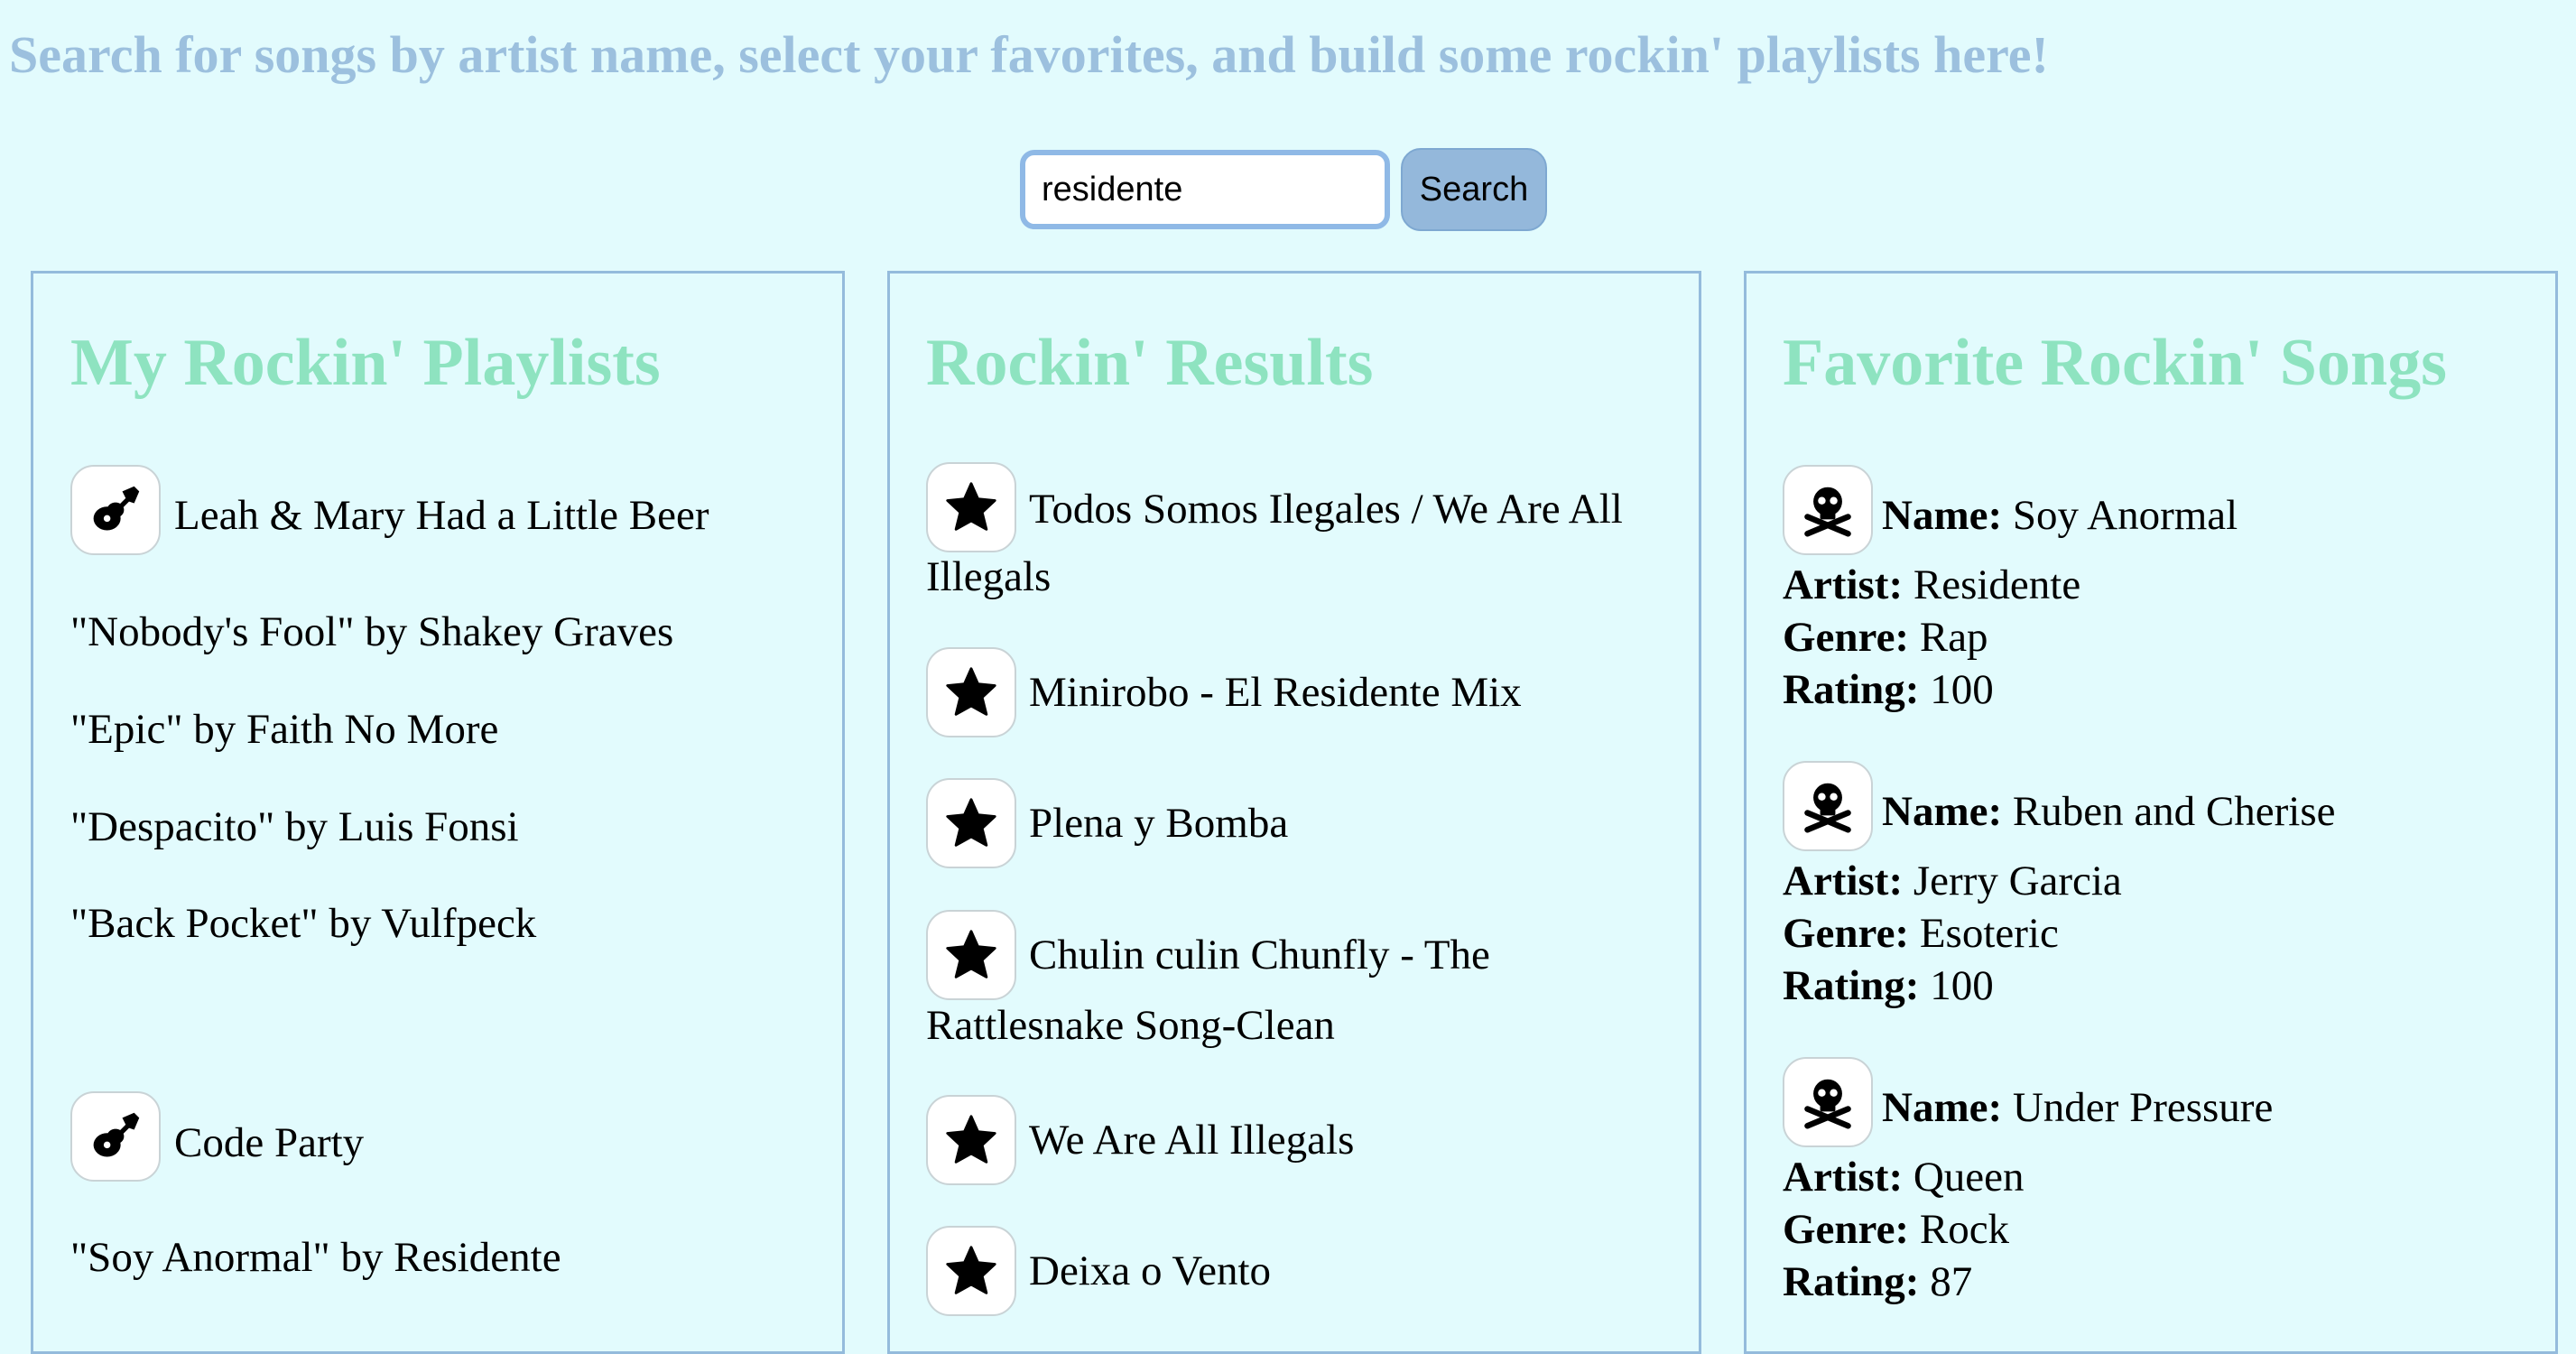 The width and height of the screenshot is (2576, 1354). I want to click on result-title-continued: Illegals, so click(989, 576).